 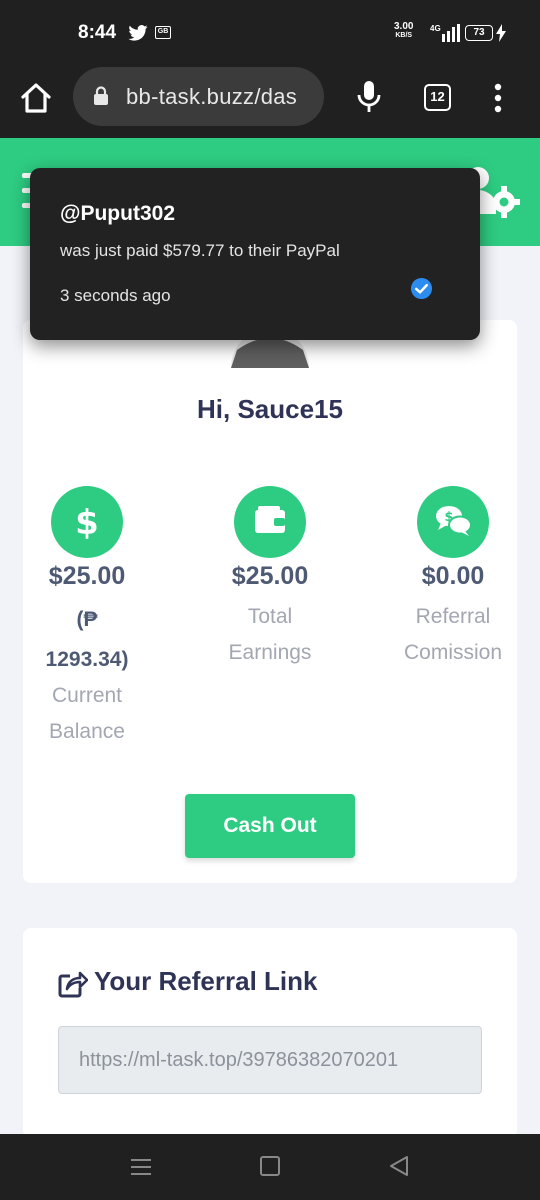 What do you see at coordinates (270, 576) in the screenshot?
I see `total-earnings-value: $25.00` at bounding box center [270, 576].